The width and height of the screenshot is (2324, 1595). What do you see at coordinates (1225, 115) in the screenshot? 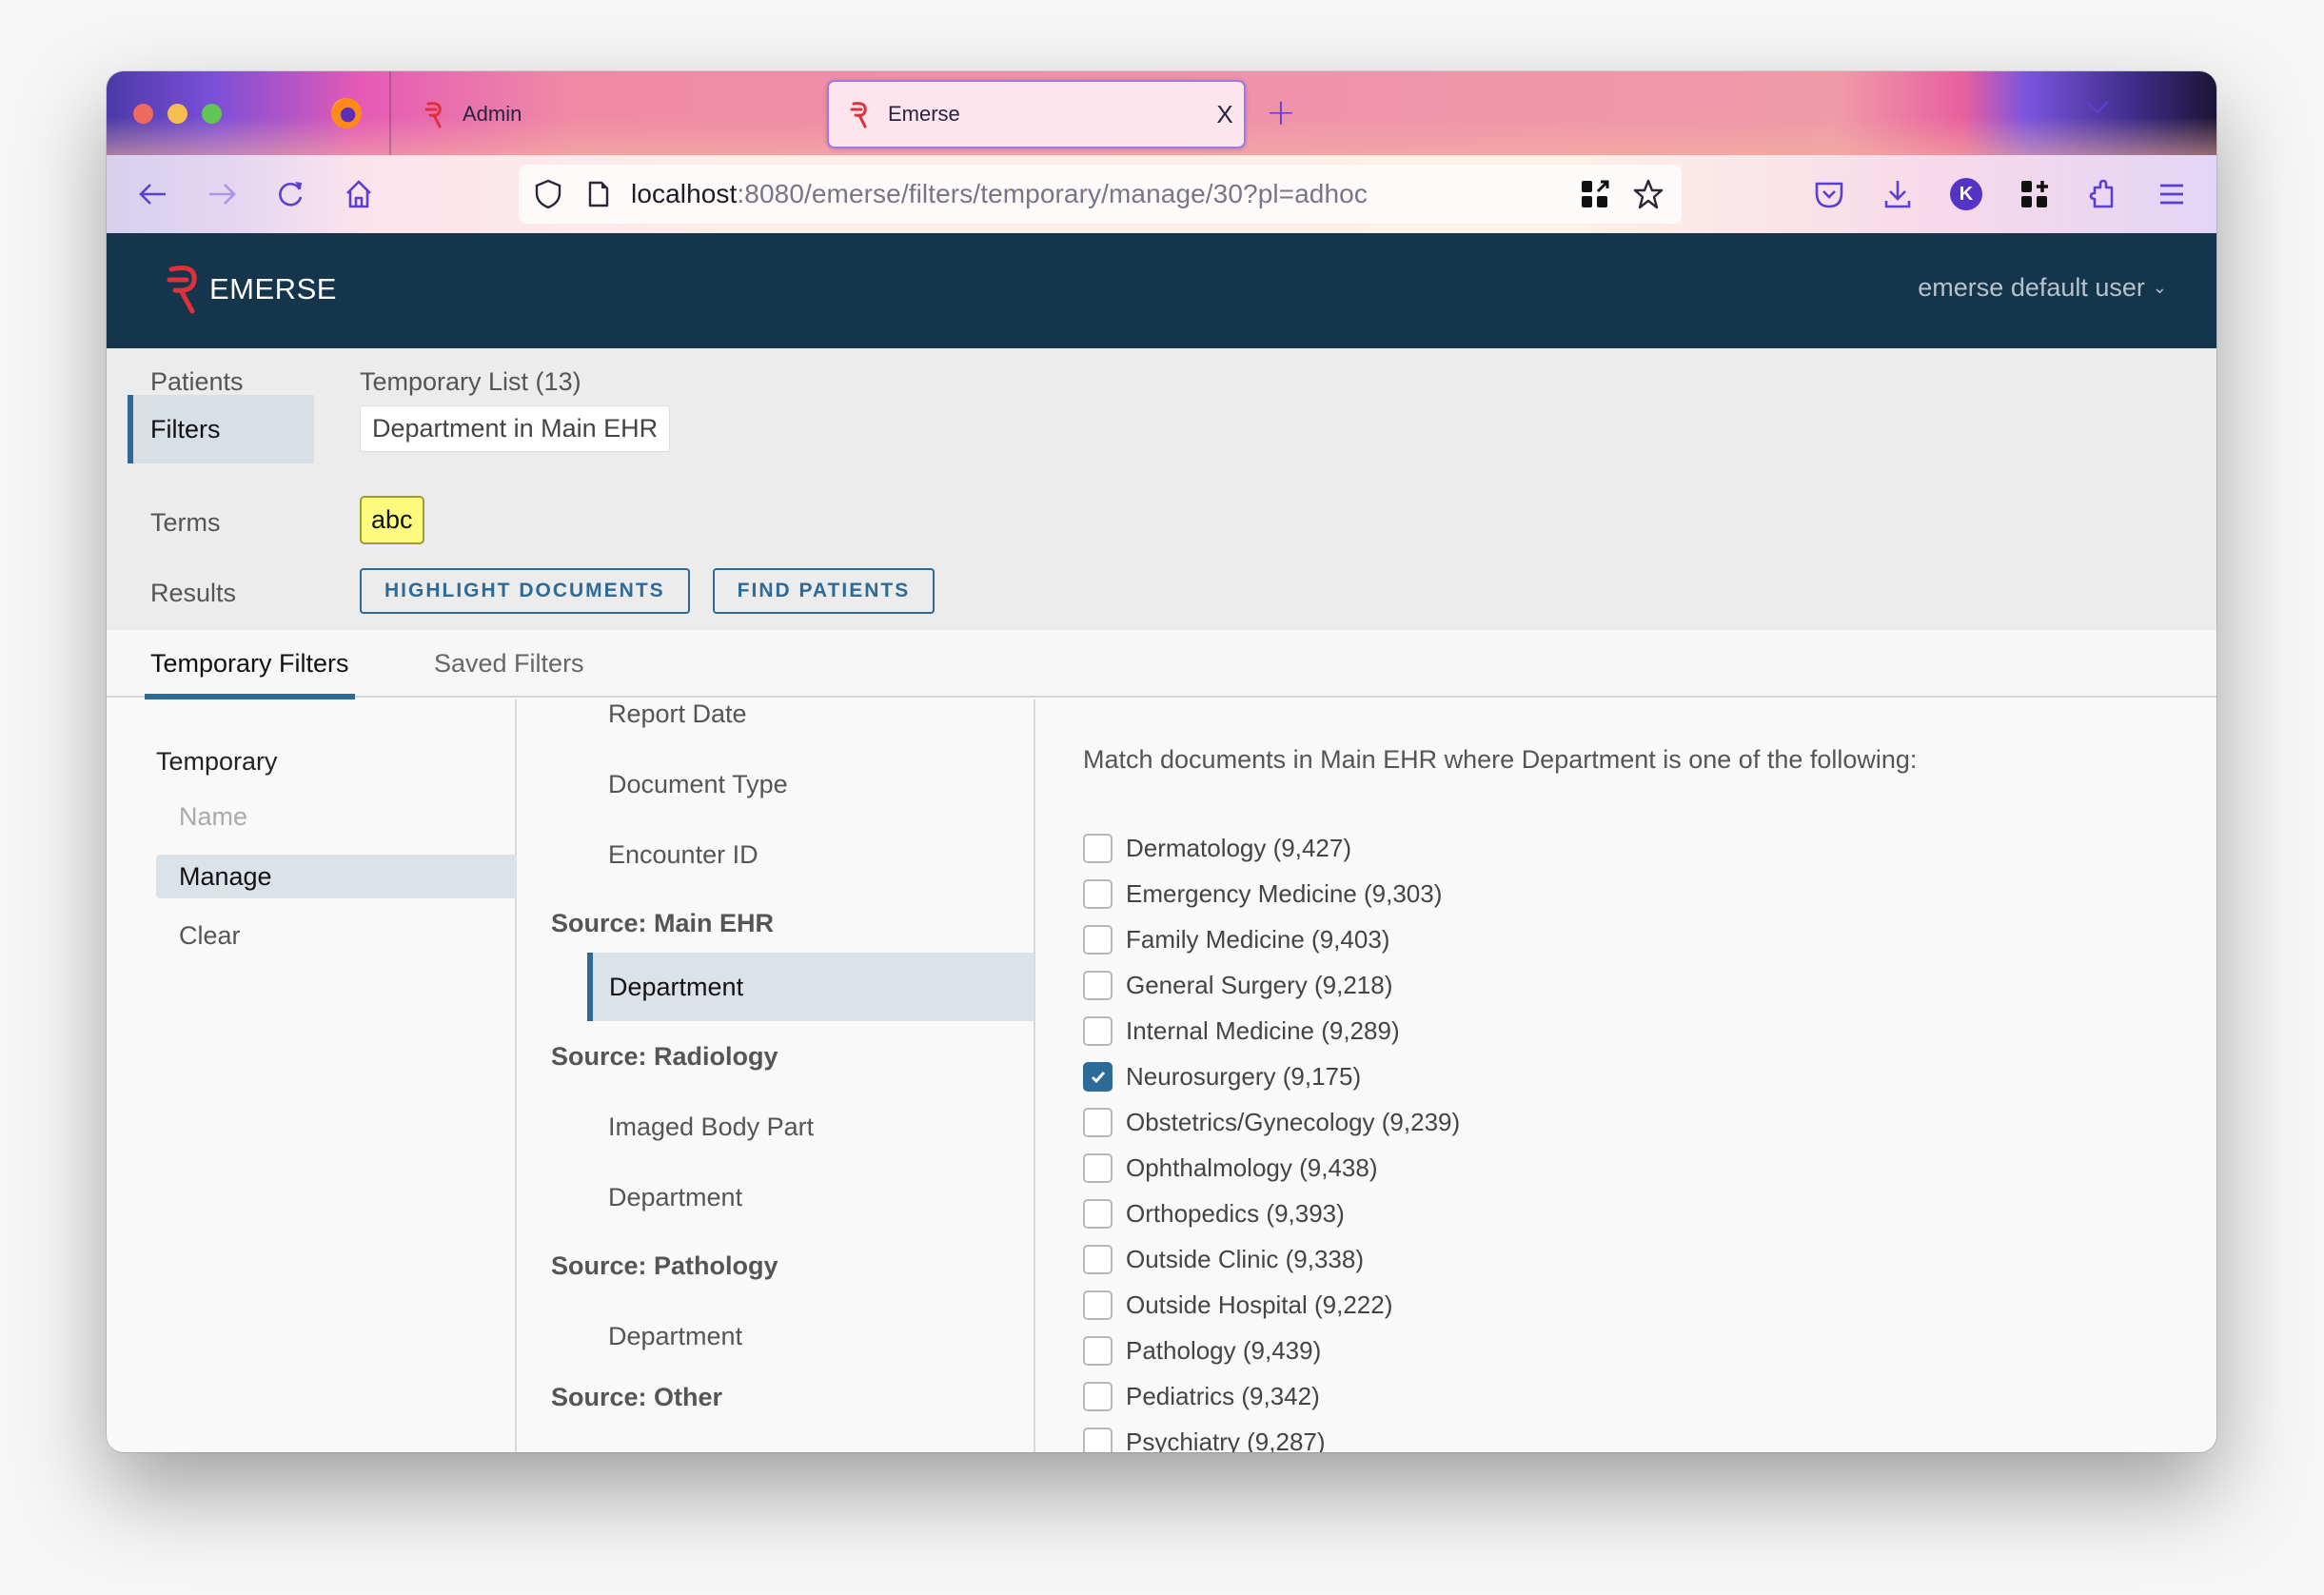
I see `close-tab-icon: X` at bounding box center [1225, 115].